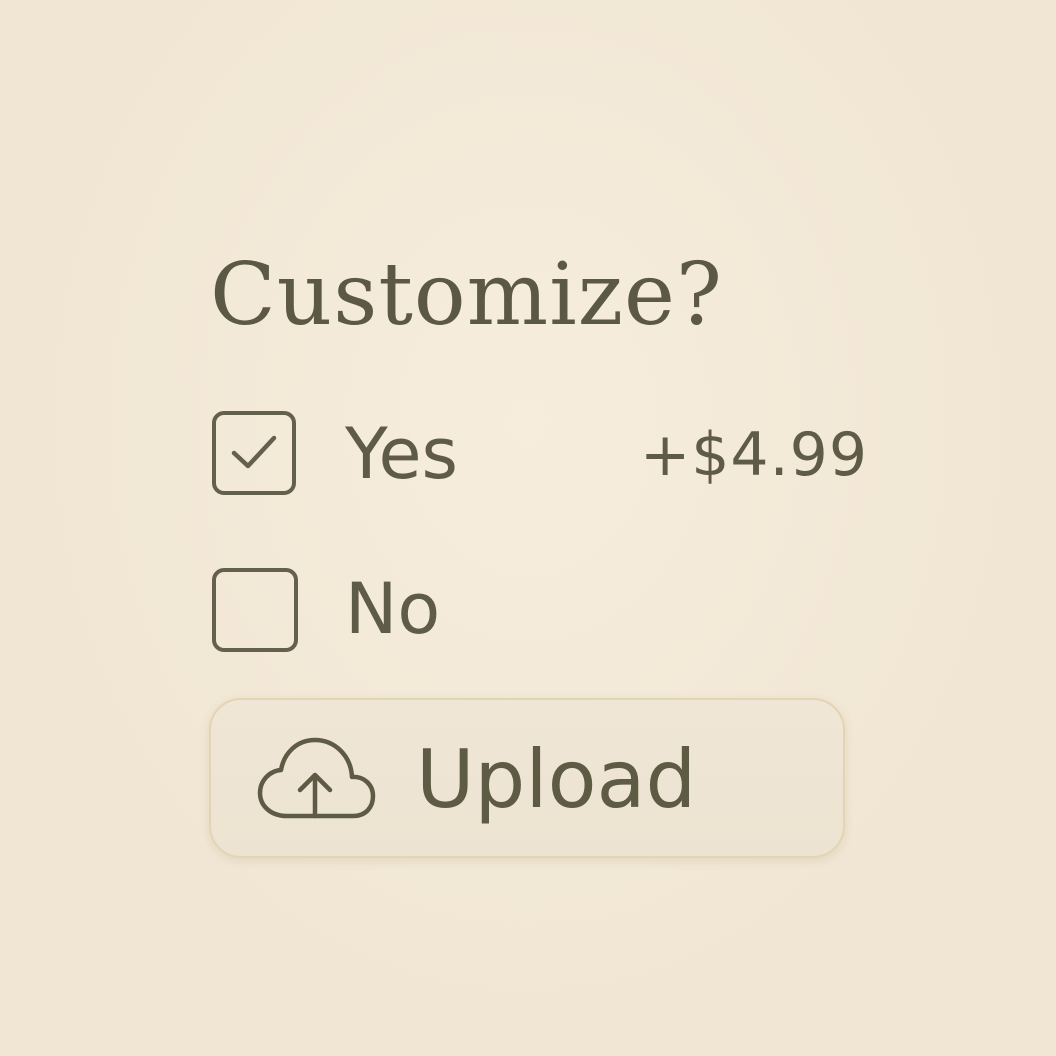 The image size is (1056, 1056). Describe the element at coordinates (255, 610) in the screenshot. I see `no-checkbox` at that location.